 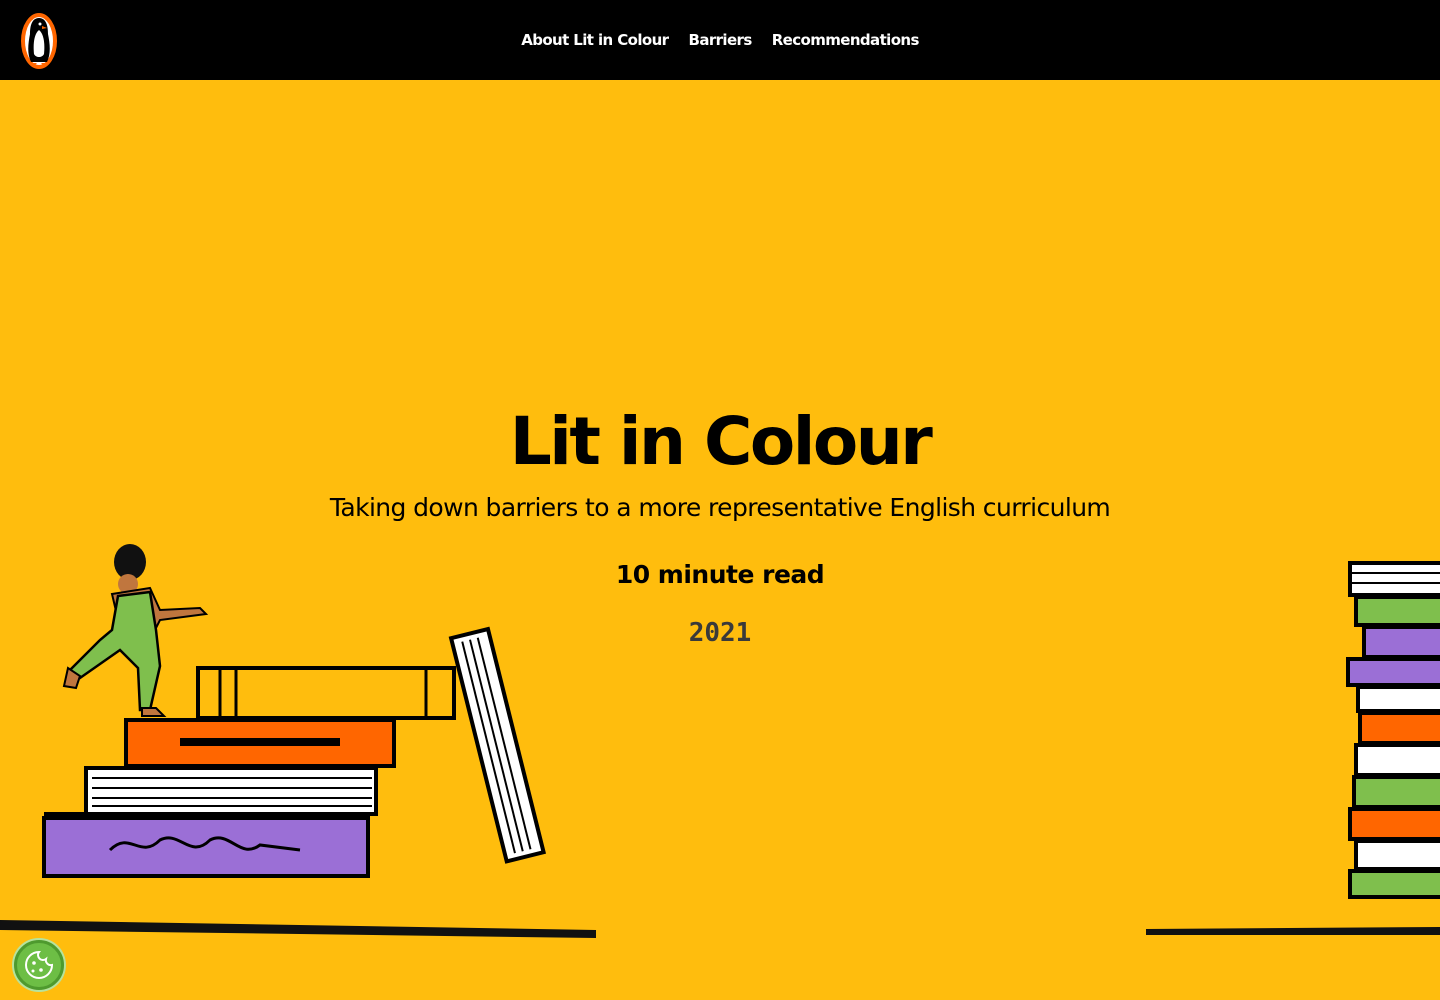 I want to click on cookie-settings-button, so click(x=39, y=965).